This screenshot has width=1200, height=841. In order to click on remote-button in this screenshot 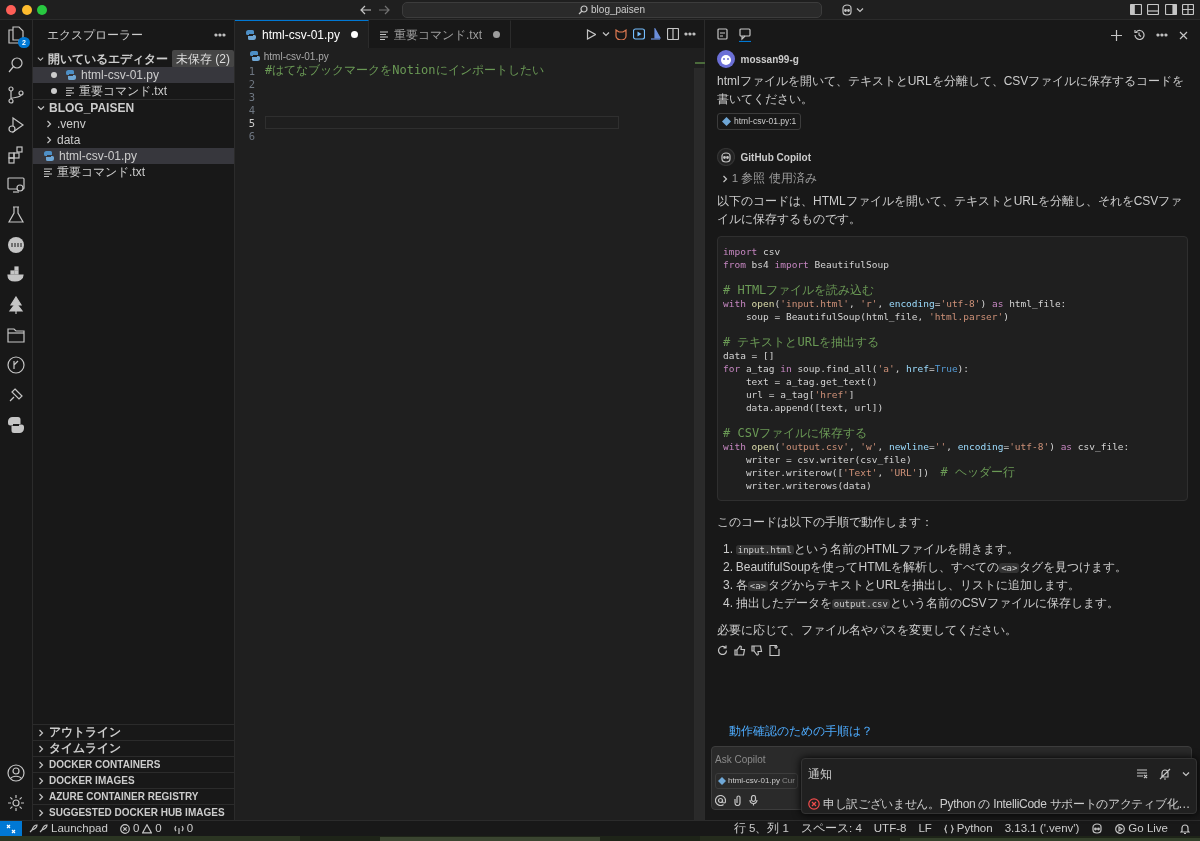, I will do `click(11, 828)`.